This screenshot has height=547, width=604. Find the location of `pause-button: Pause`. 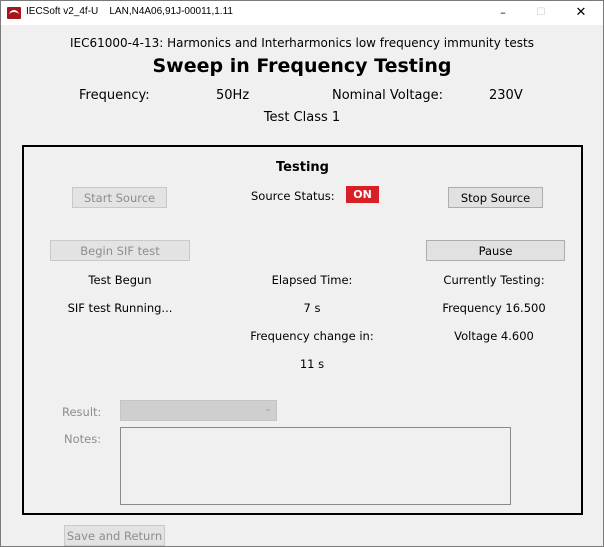

pause-button: Pause is located at coordinates (495, 250).